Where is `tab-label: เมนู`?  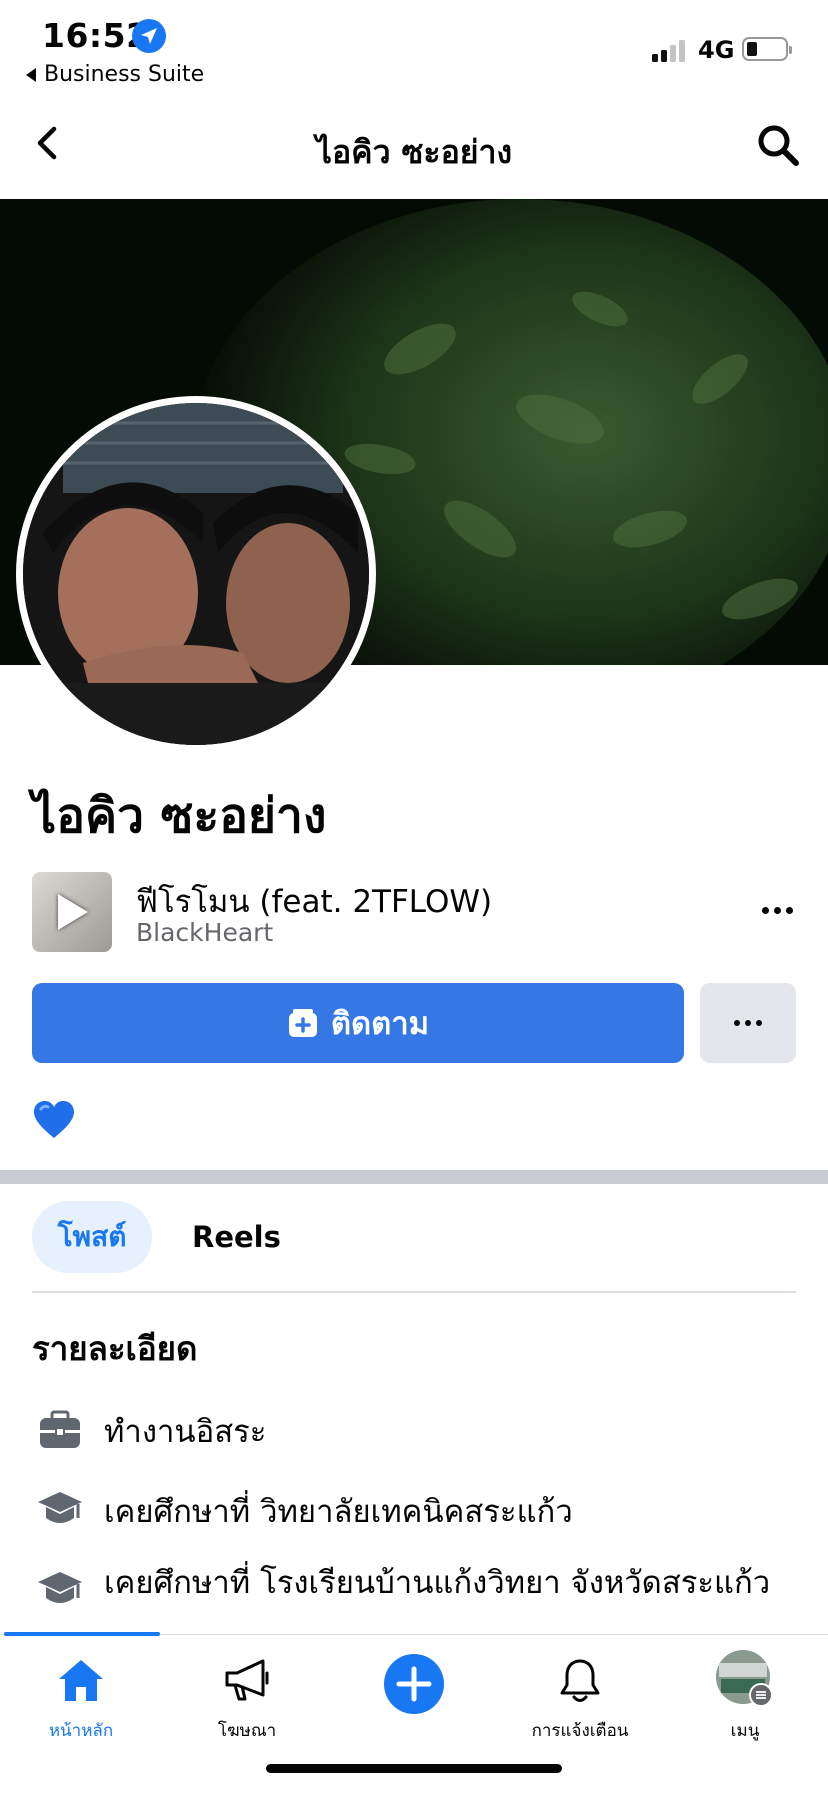
tab-label: เมนู is located at coordinates (745, 1731).